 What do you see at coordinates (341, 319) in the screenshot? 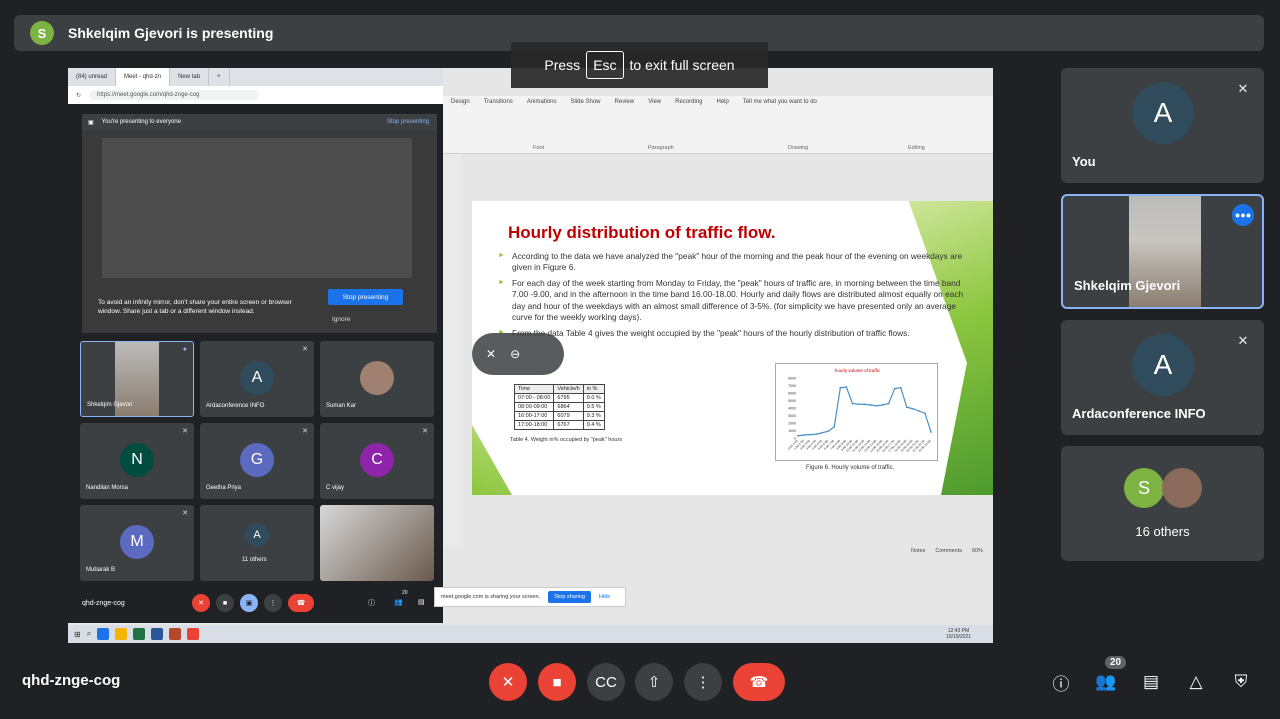
I see `ignore-button: Ignore` at bounding box center [341, 319].